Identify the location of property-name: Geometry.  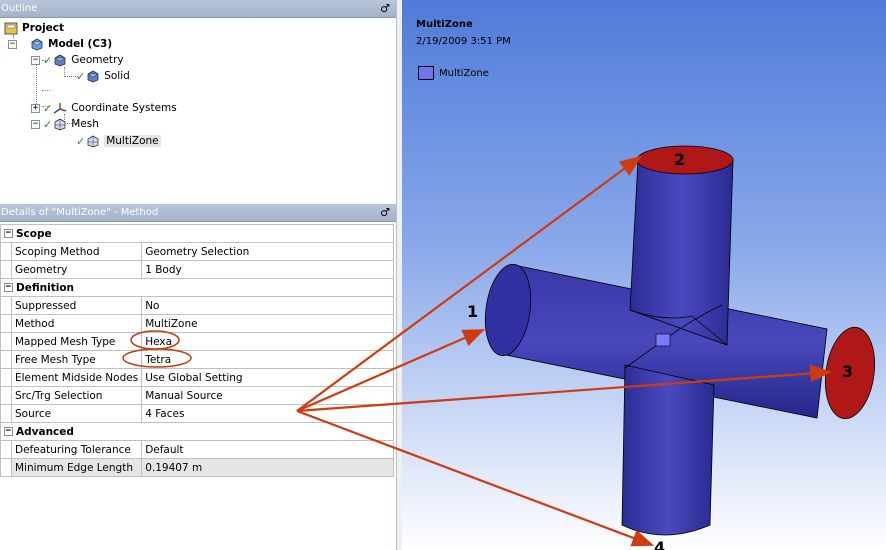
(76, 269).